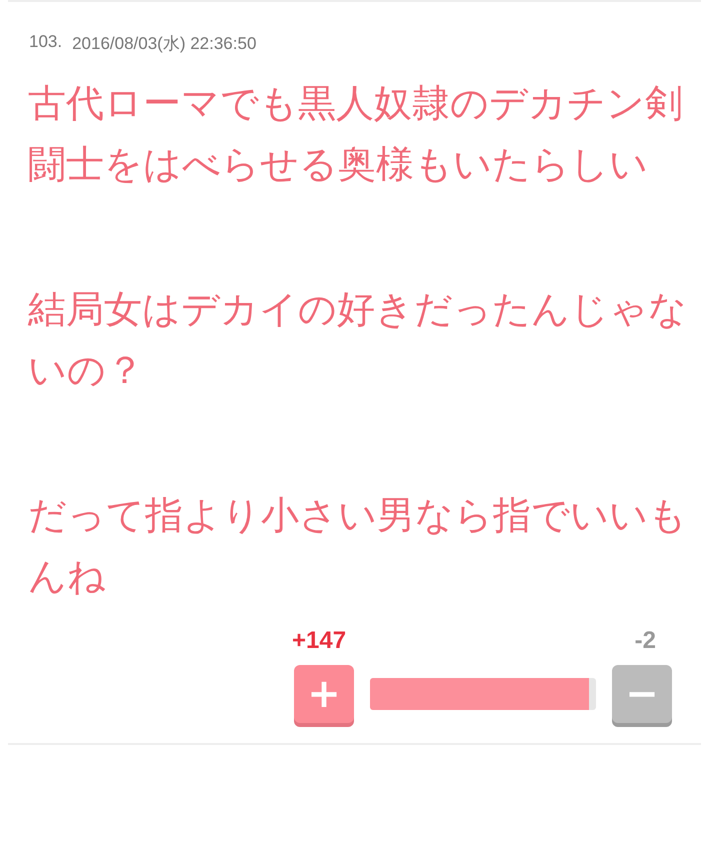 Image resolution: width=709 pixels, height=844 pixels. Describe the element at coordinates (645, 641) in the screenshot. I see `minus-count: -2` at that location.